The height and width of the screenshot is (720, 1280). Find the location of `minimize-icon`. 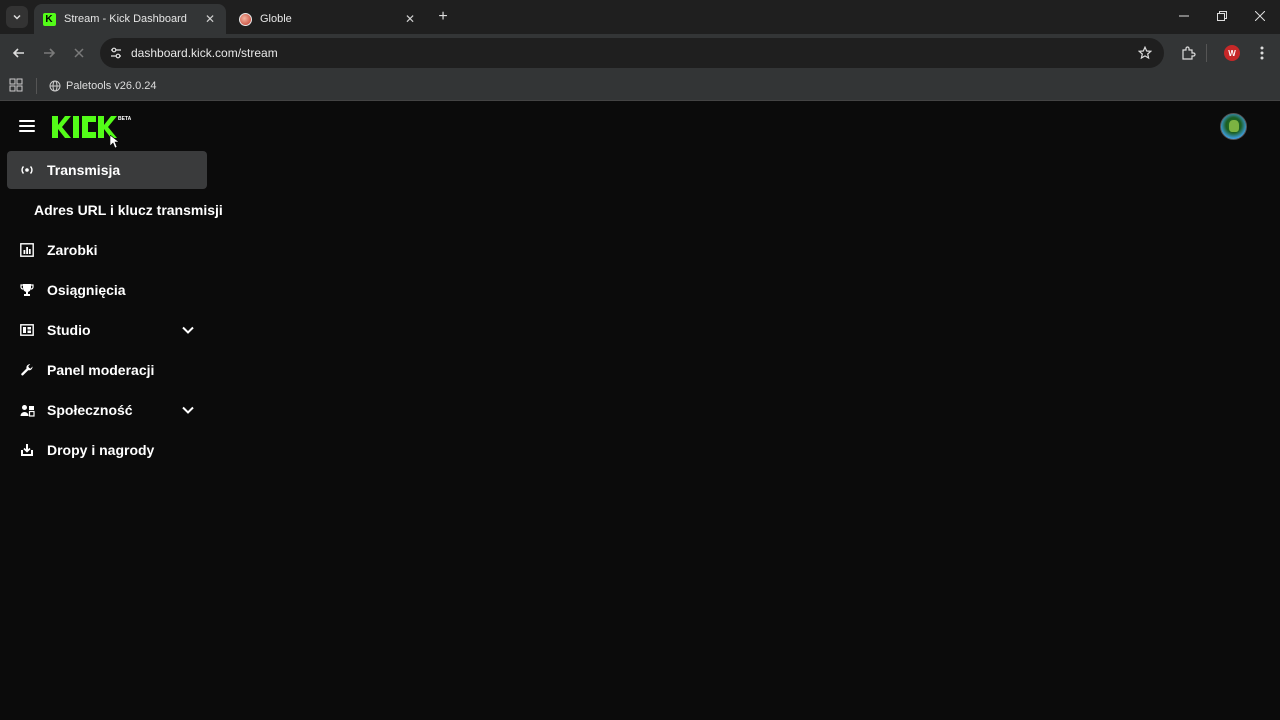

minimize-icon is located at coordinates (1184, 16).